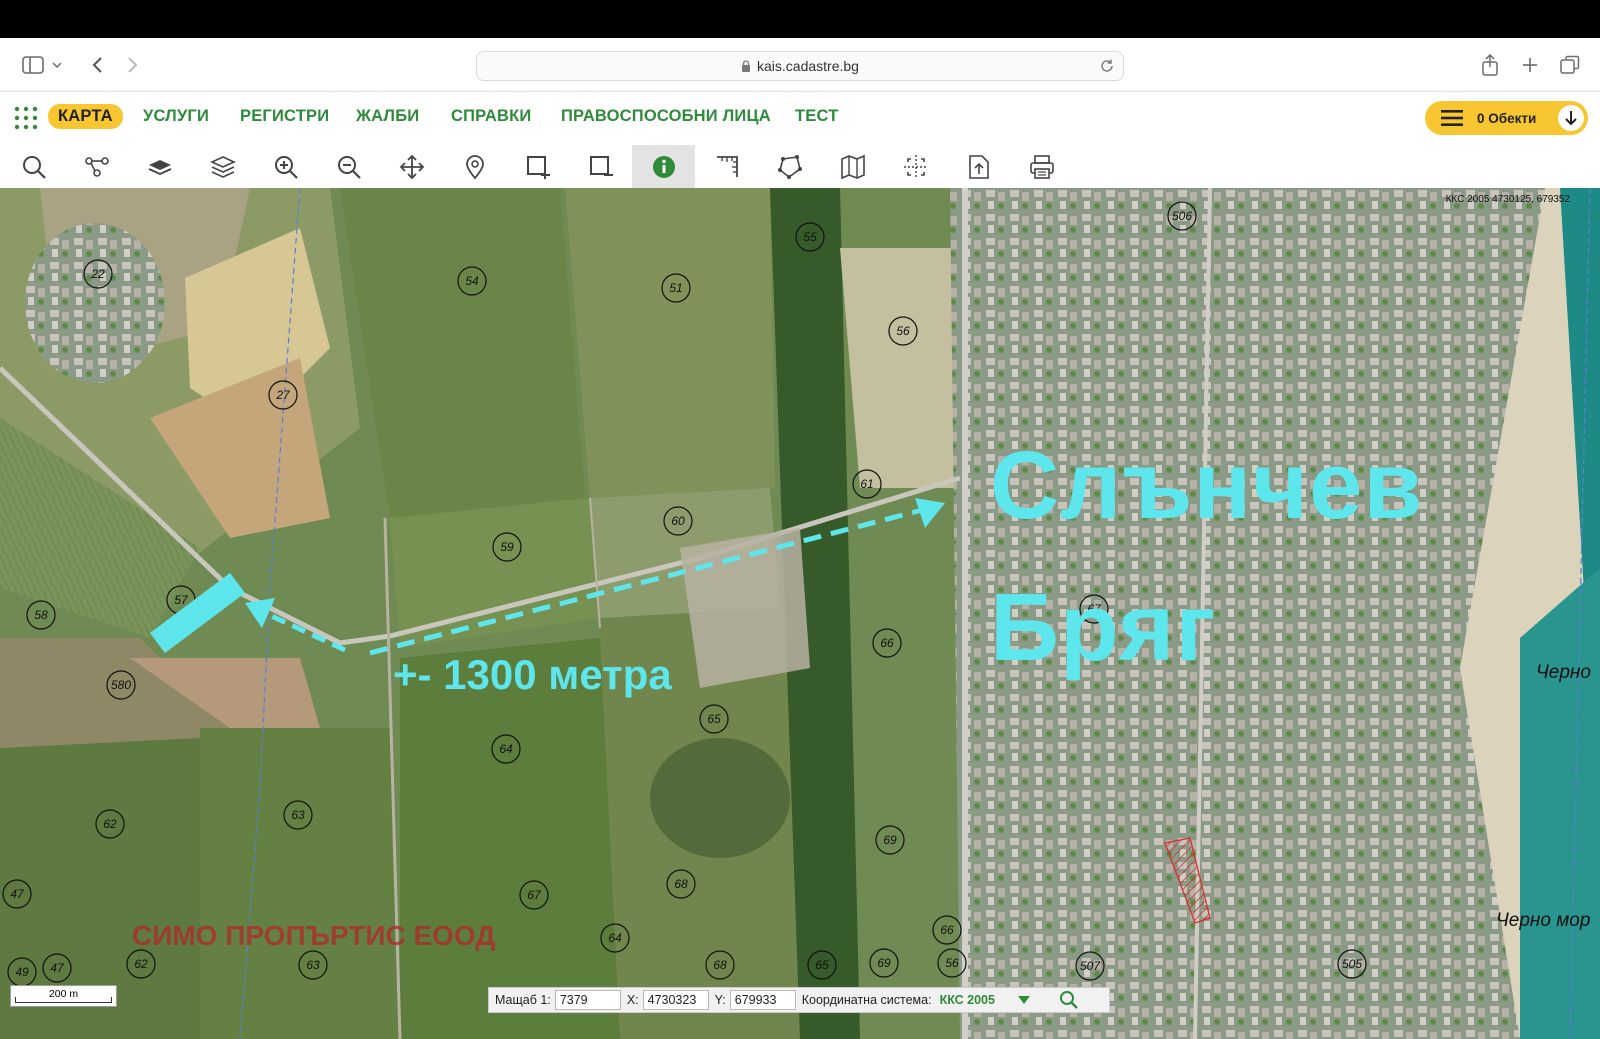 The image size is (1600, 1039). What do you see at coordinates (314, 935) in the screenshot?
I see `company-watermark: СИМО ПРОПЪРТИС ЕООД` at bounding box center [314, 935].